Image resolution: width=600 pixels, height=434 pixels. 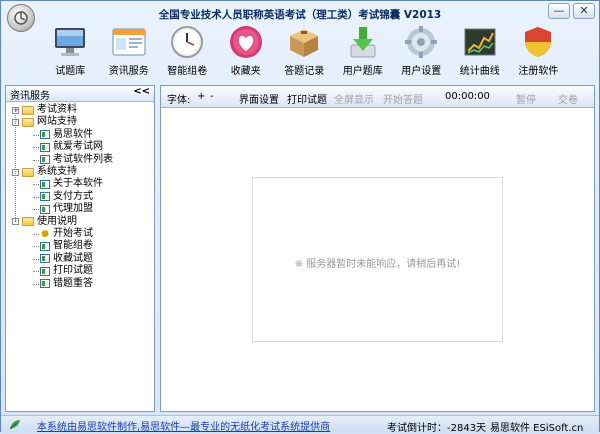 I want to click on panel-header: 资讯服务 <<, so click(x=80, y=94).